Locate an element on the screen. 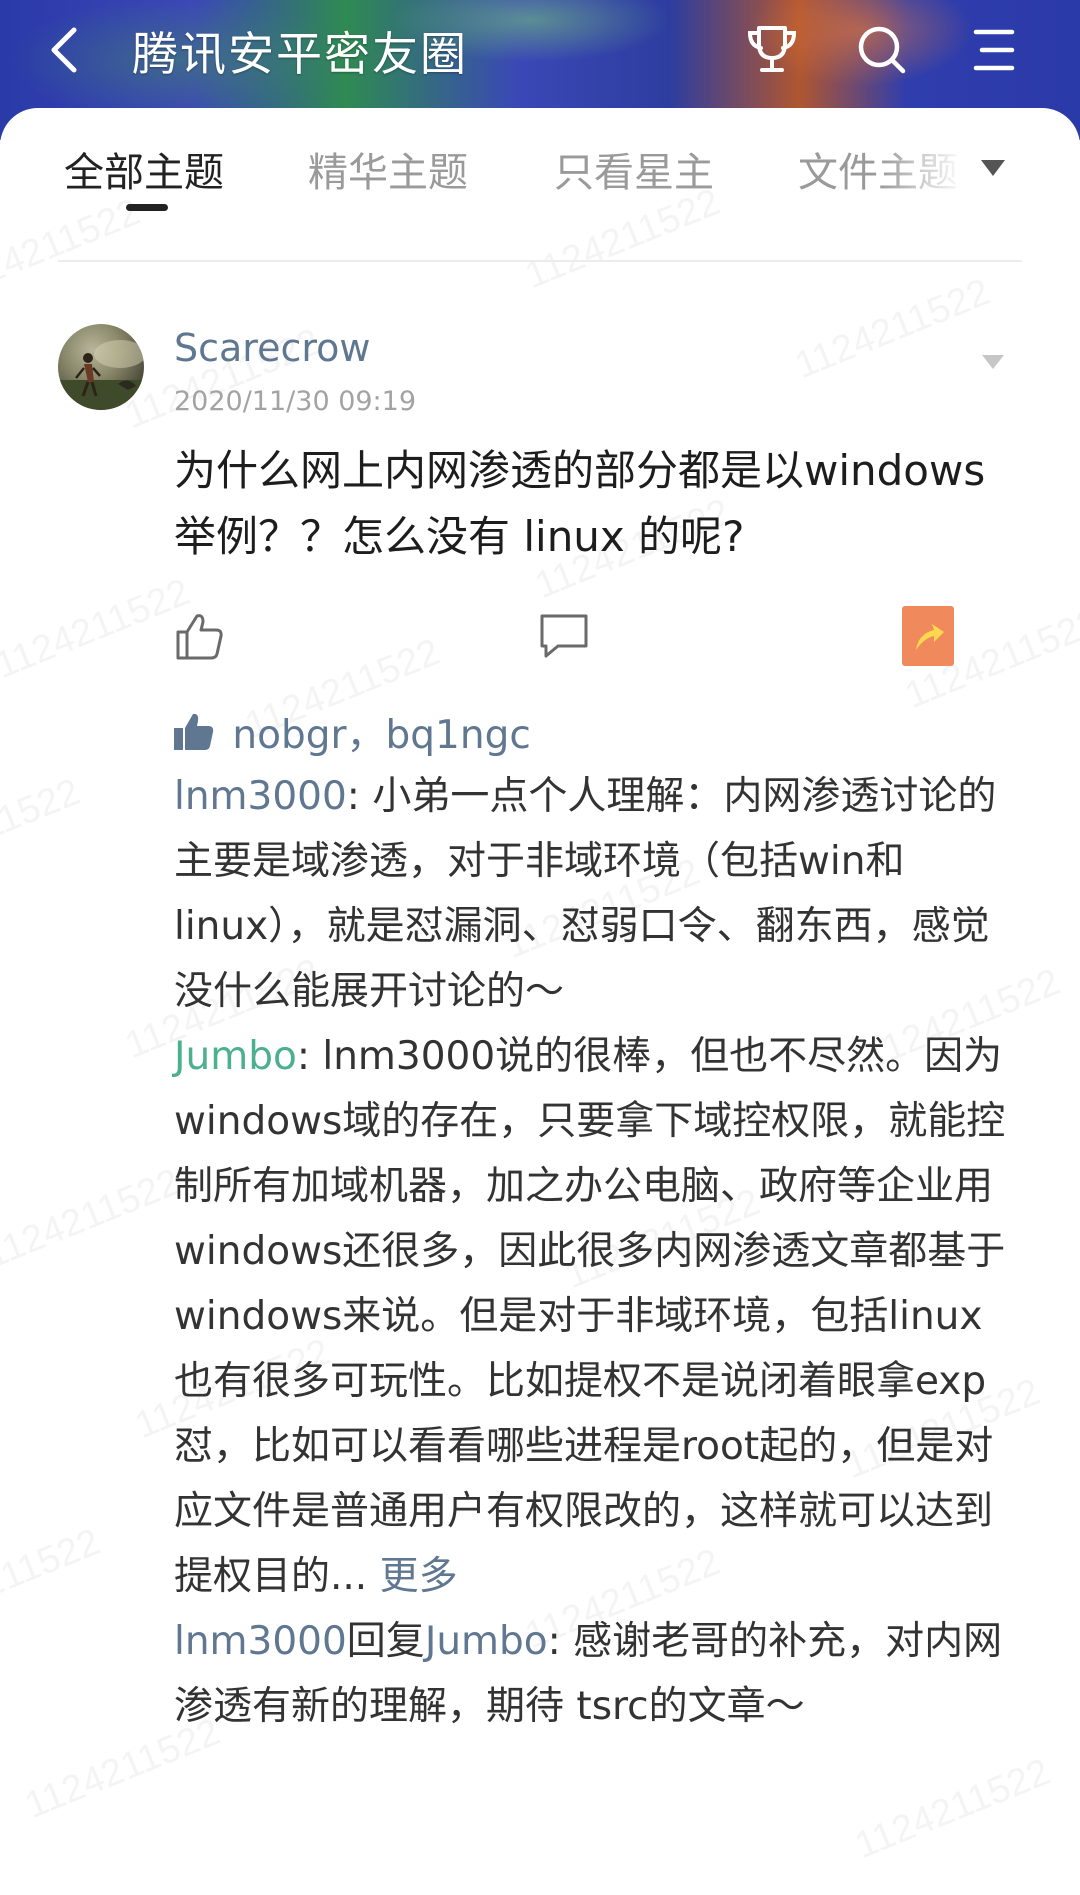 This screenshot has width=1080, height=1895. trophy-icon is located at coordinates (772, 49).